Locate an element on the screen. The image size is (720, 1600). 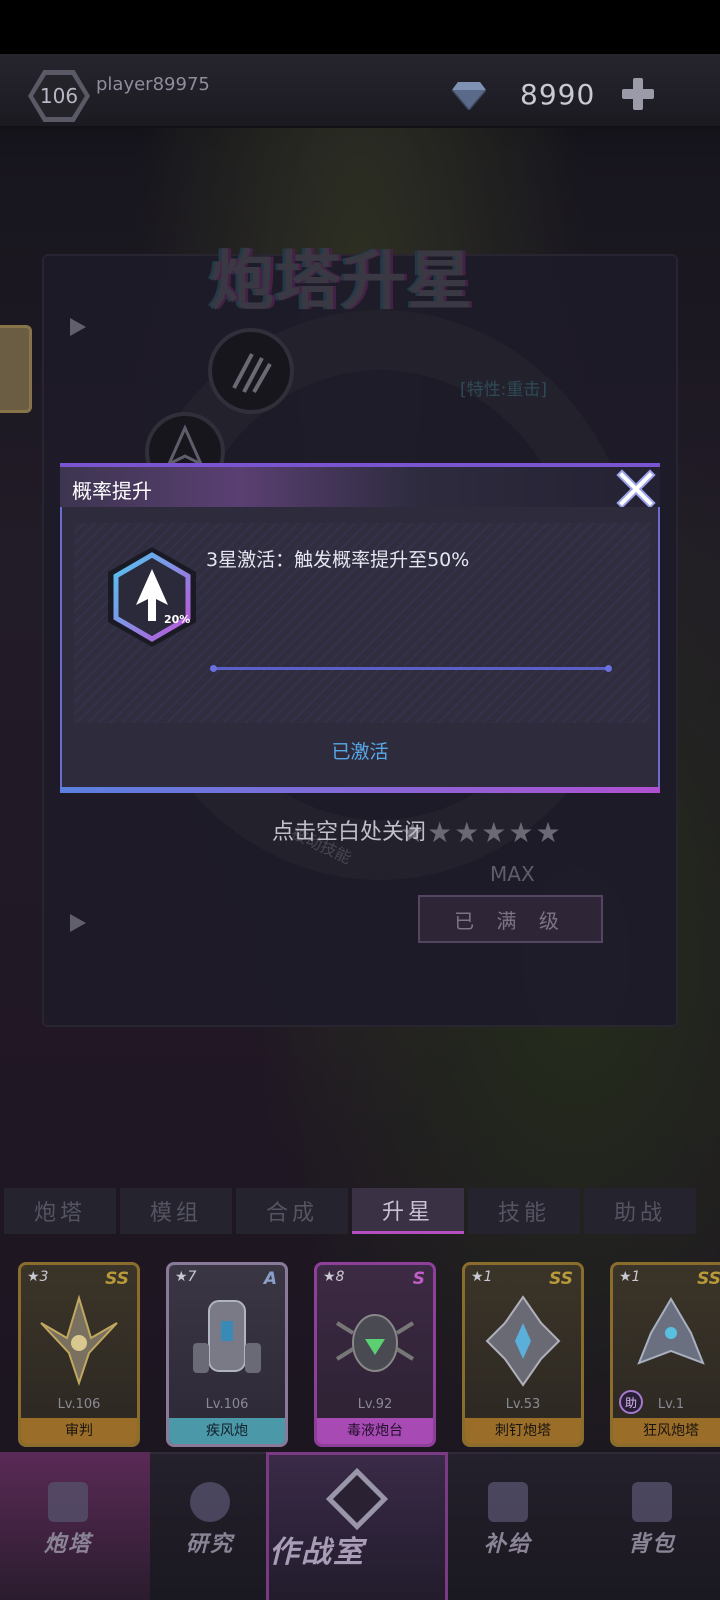
card-name: 刺钉炮塔 is located at coordinates (523, 1431).